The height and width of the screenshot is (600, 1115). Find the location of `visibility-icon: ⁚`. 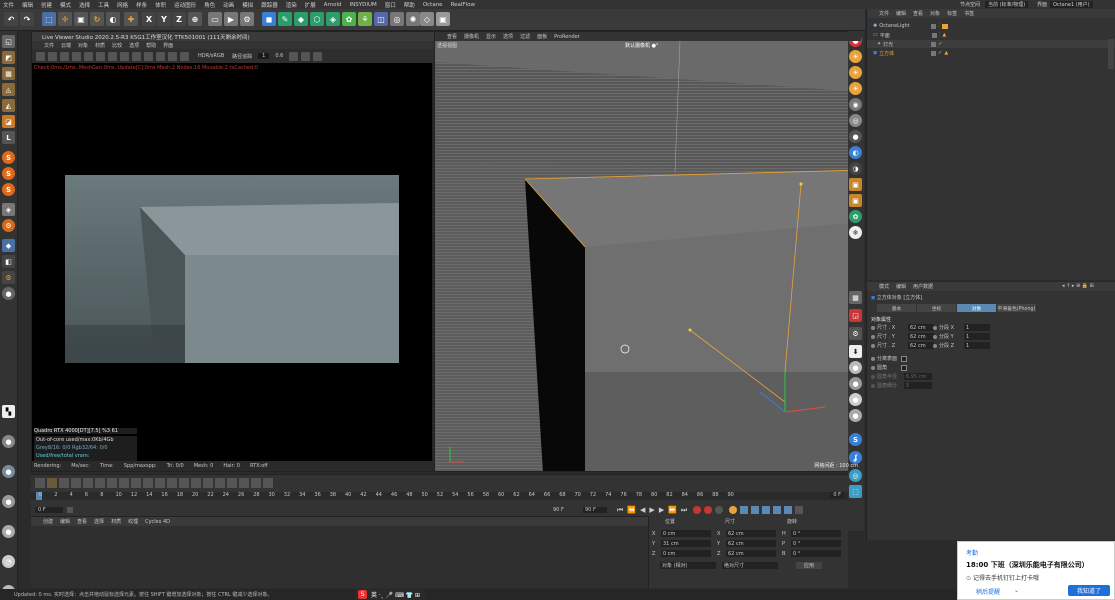

visibility-icon: ⁚ is located at coordinates (939, 26).